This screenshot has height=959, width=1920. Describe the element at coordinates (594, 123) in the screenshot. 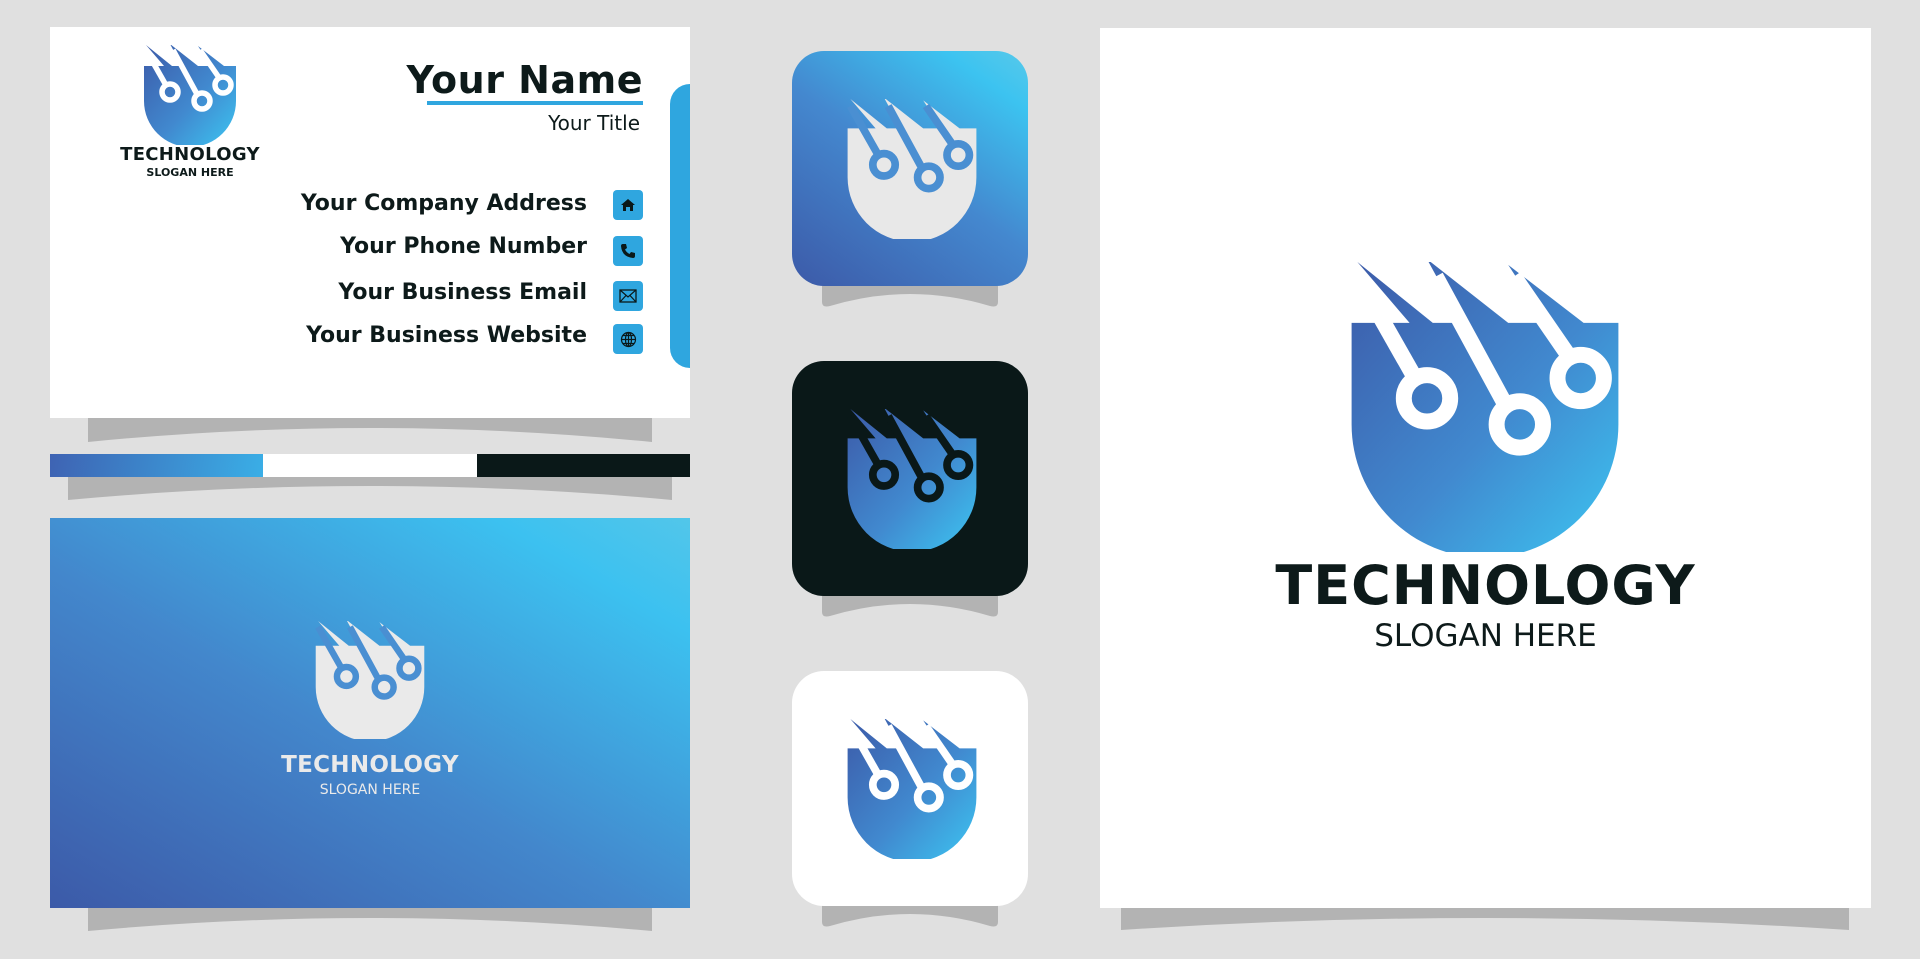

I see `card-holder-title: Your Title` at that location.